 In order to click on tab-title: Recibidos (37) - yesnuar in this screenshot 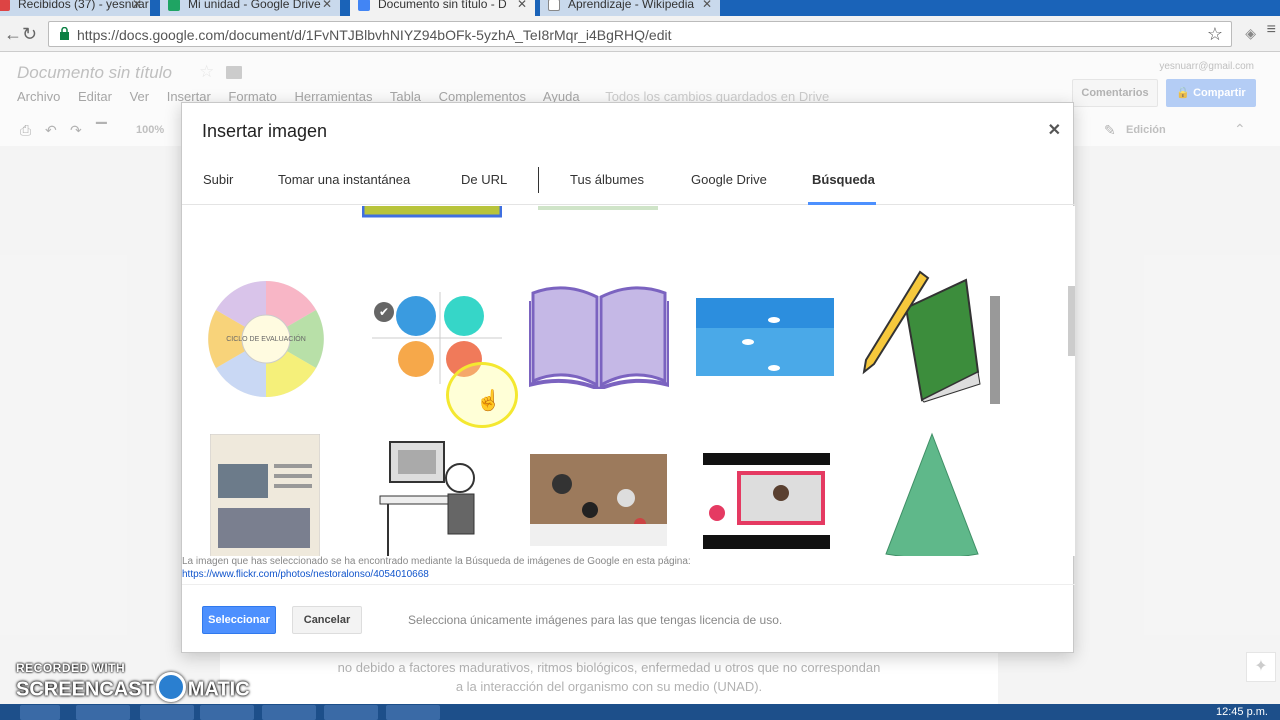, I will do `click(83, 5)`.